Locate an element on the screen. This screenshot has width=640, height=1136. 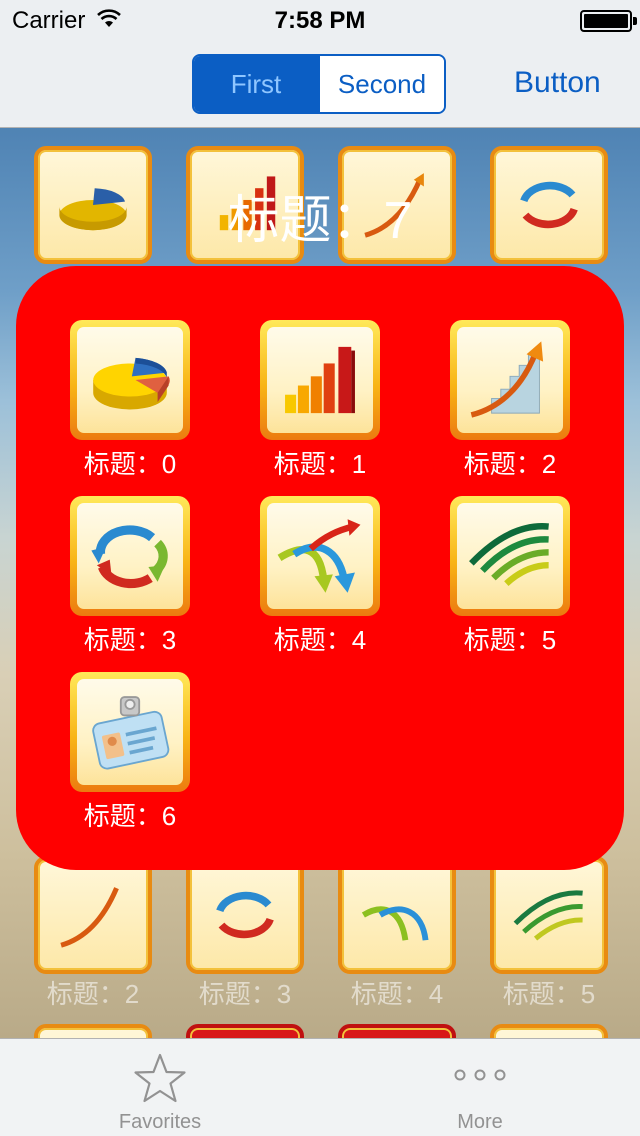
status-time: 7:58 PM is located at coordinates (320, 20).